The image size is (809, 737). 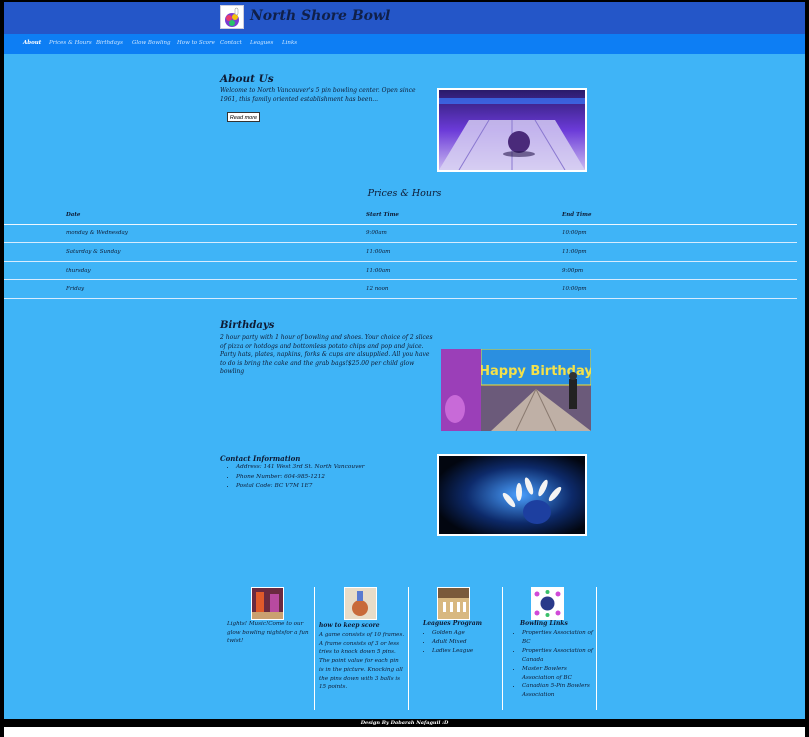 What do you see at coordinates (231, 43) in the screenshot?
I see `nav-contact: Contact` at bounding box center [231, 43].